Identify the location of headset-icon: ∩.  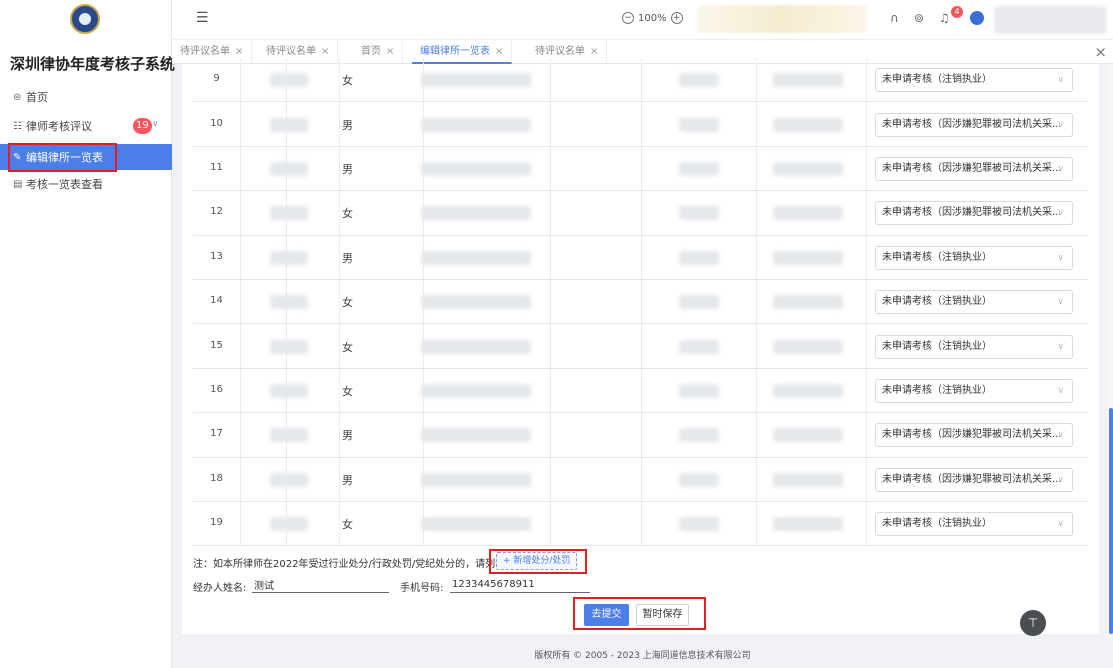
(894, 18).